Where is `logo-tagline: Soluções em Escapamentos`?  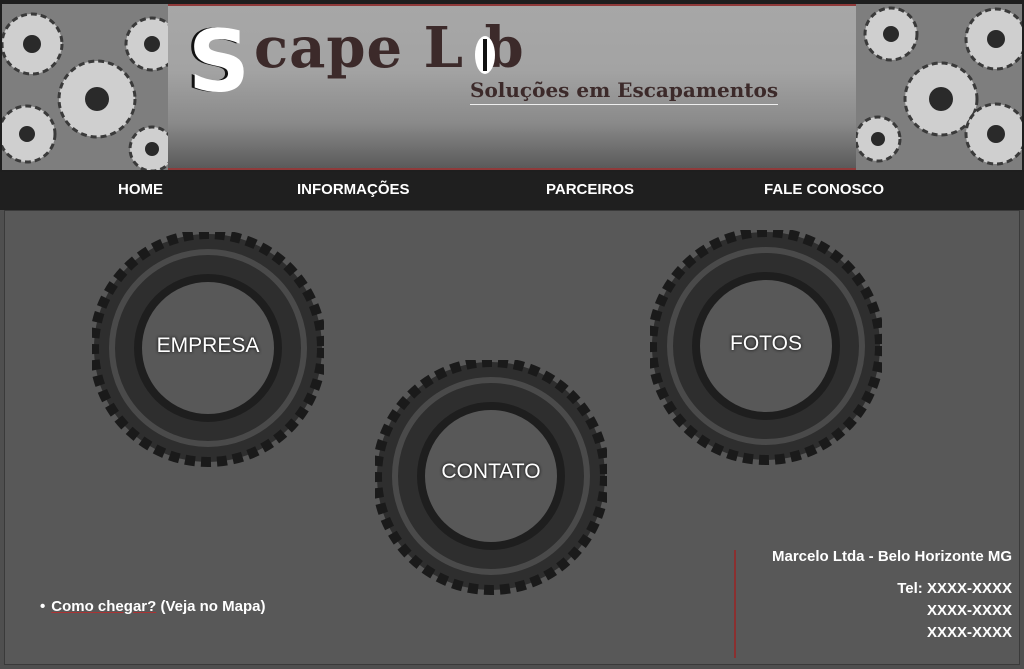
logo-tagline: Soluções em Escapamentos is located at coordinates (624, 91).